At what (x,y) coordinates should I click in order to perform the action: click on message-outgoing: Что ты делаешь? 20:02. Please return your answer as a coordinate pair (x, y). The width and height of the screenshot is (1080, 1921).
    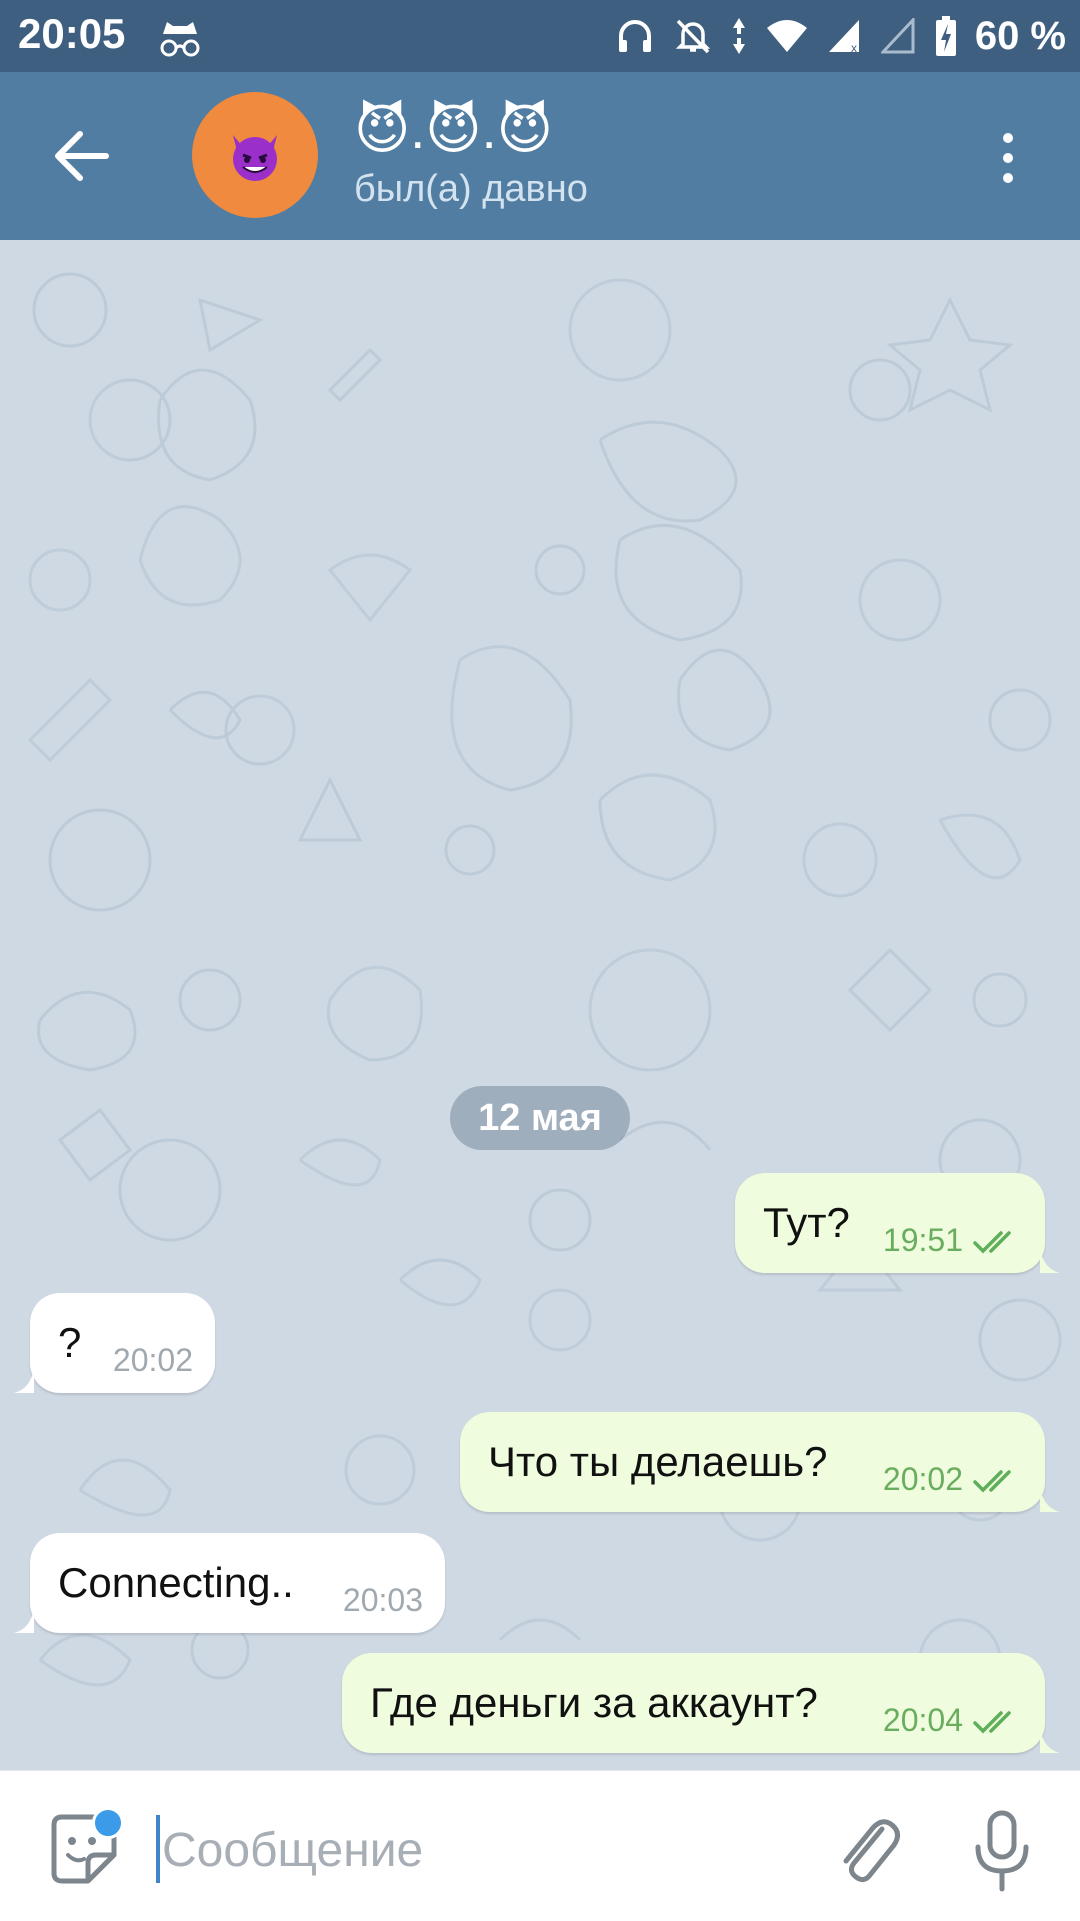
    Looking at the image, I should click on (752, 1462).